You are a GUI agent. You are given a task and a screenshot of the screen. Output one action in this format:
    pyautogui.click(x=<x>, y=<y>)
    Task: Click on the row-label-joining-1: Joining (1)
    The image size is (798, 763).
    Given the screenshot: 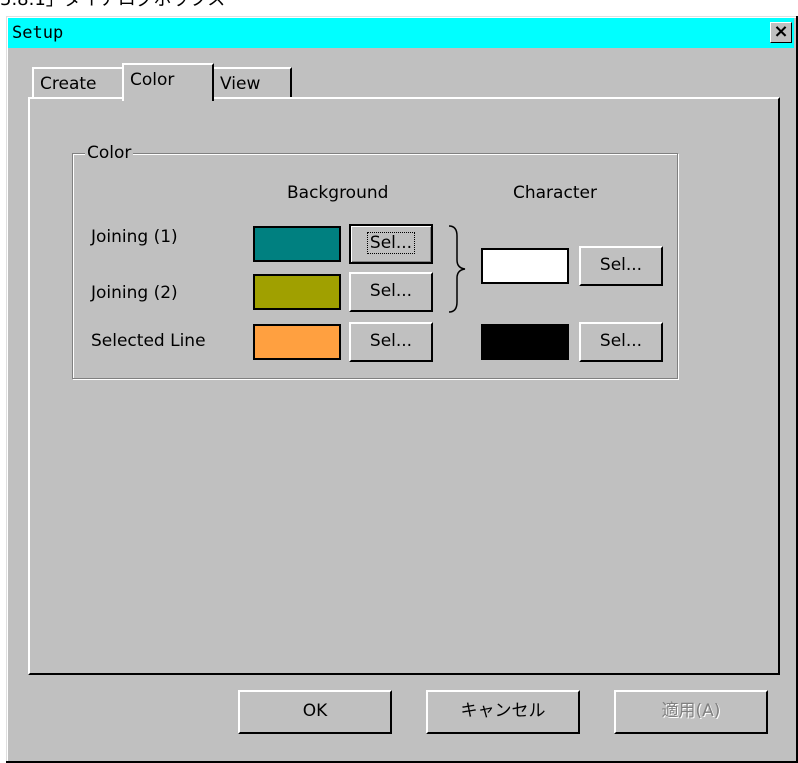 What is the action you would take?
    pyautogui.click(x=134, y=237)
    